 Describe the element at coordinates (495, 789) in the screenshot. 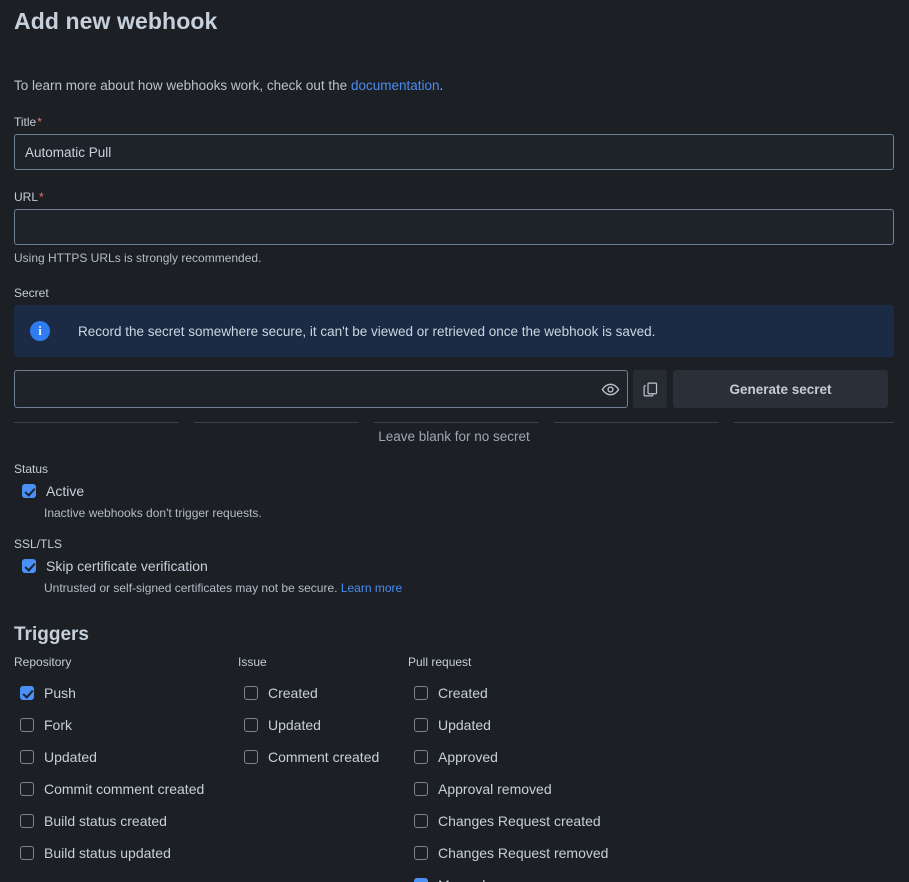

I see `trigger-label: Approval removed` at that location.